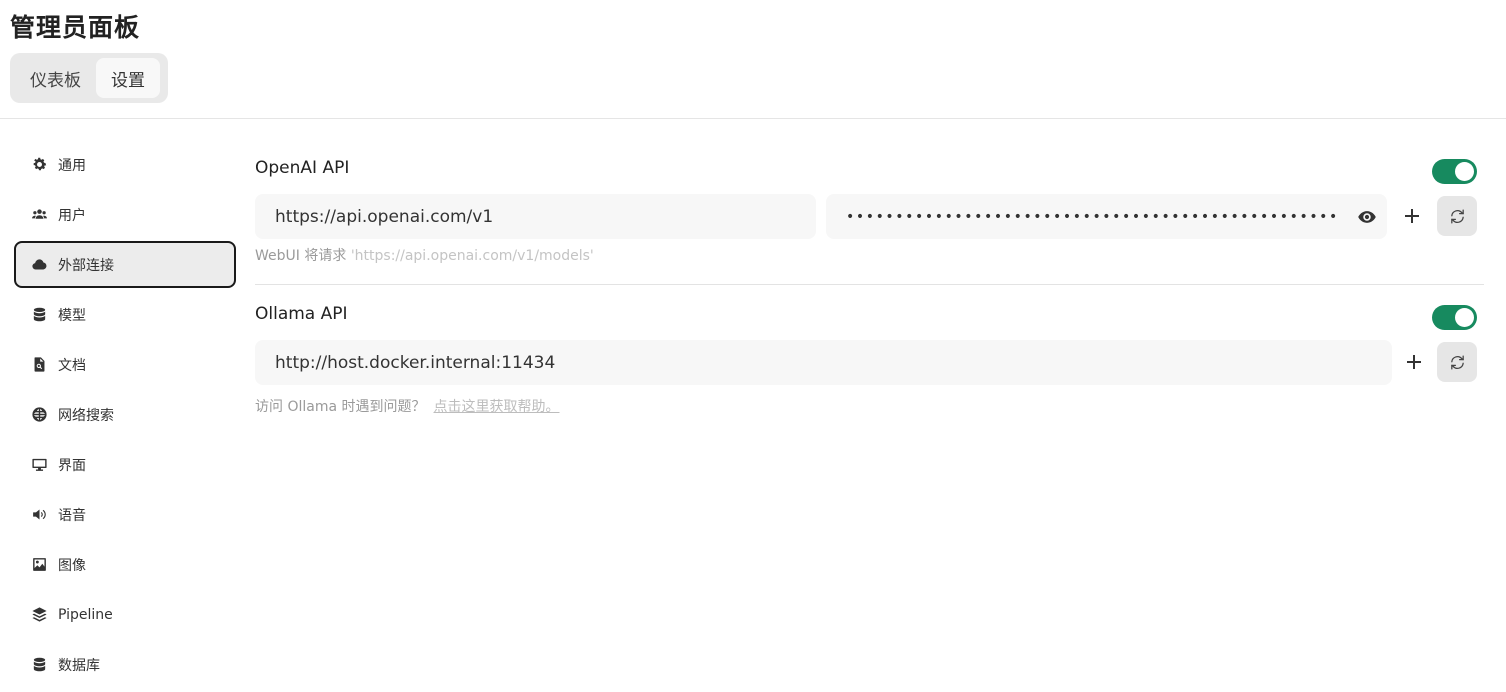 This screenshot has width=1506, height=692. Describe the element at coordinates (1367, 217) in the screenshot. I see `eye-icon` at that location.